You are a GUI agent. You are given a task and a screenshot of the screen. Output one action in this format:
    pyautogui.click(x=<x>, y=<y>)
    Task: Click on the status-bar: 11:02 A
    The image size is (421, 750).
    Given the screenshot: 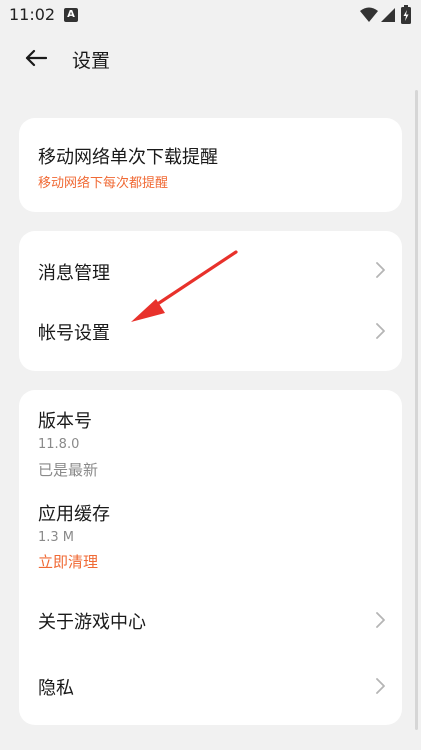 What is the action you would take?
    pyautogui.click(x=210, y=15)
    